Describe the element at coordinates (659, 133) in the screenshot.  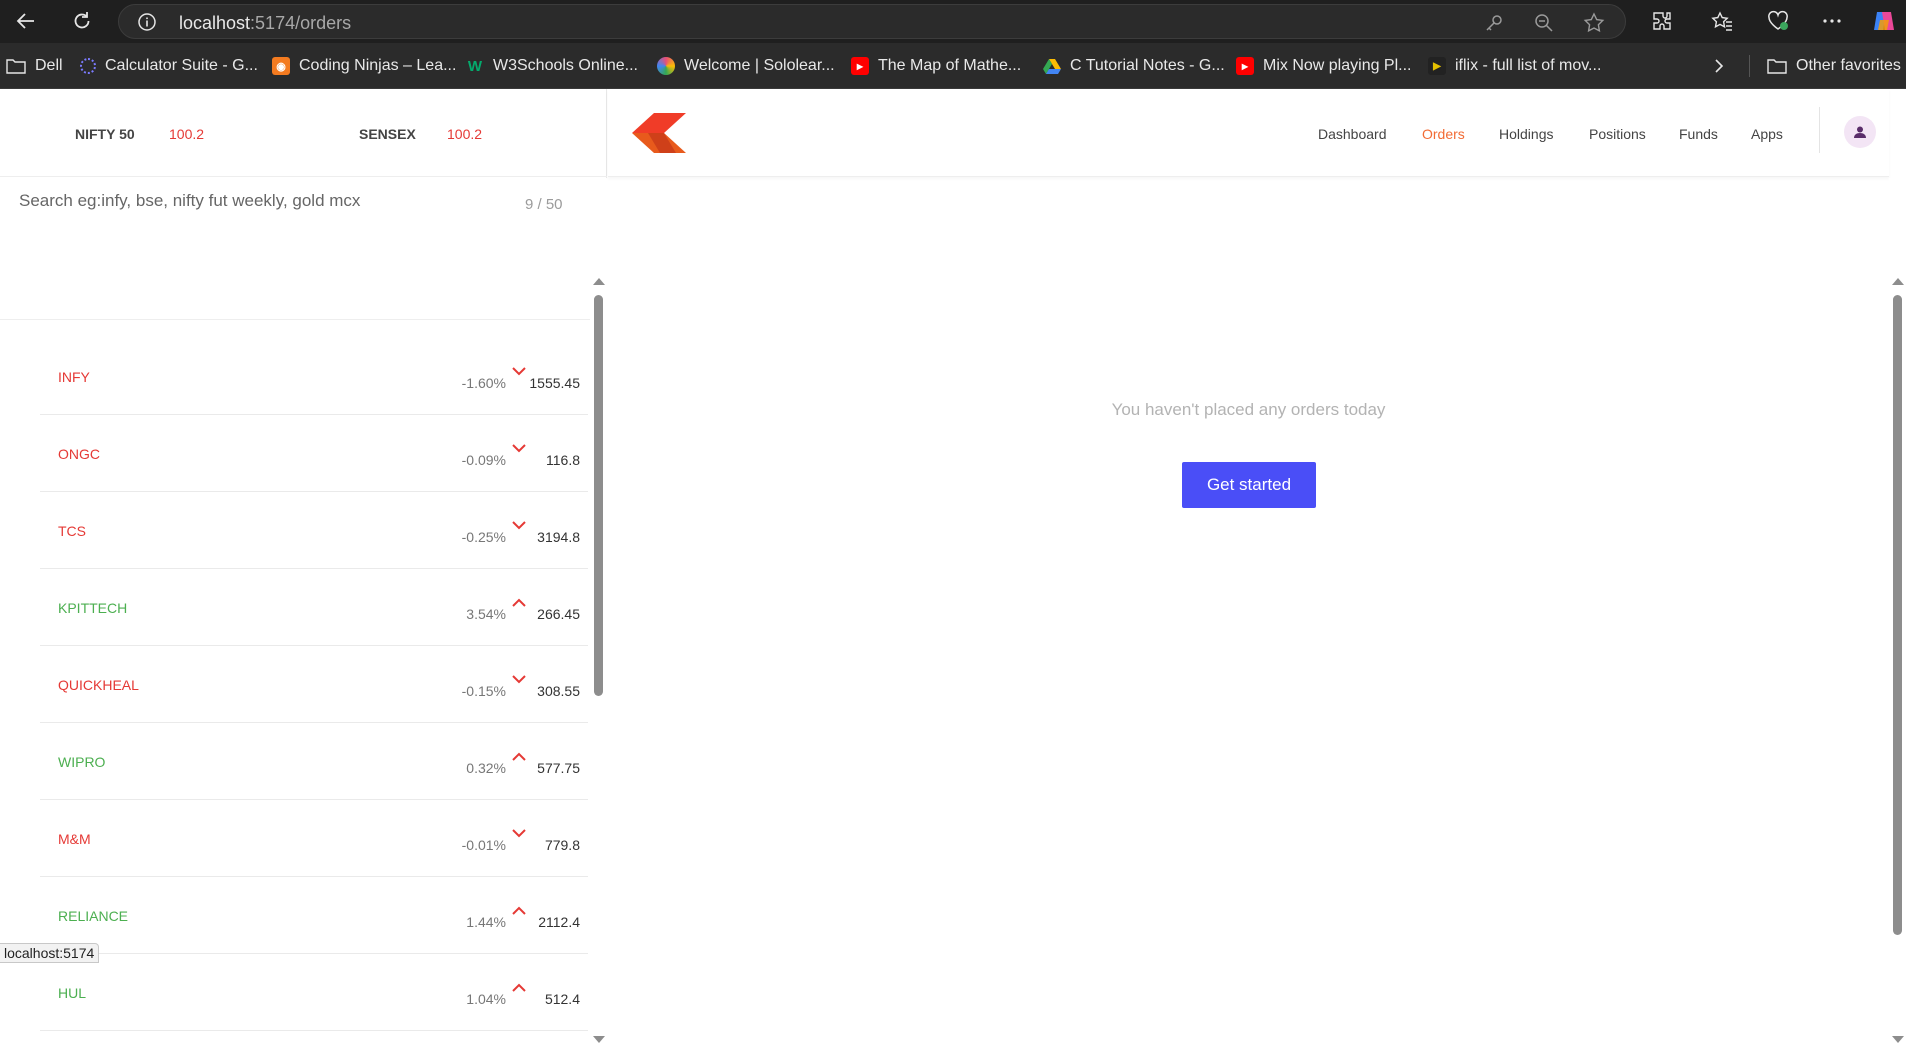
I see `kite-logo-icon` at that location.